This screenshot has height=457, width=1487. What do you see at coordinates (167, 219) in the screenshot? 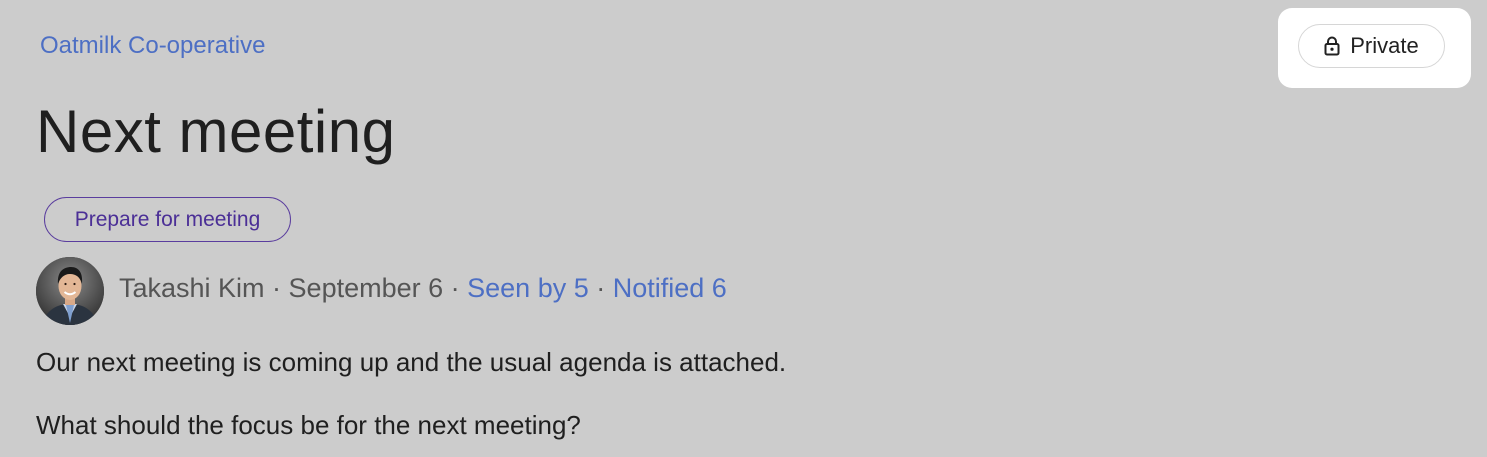
I see `tag-prepare-for-meeting: Prepare for meeting` at bounding box center [167, 219].